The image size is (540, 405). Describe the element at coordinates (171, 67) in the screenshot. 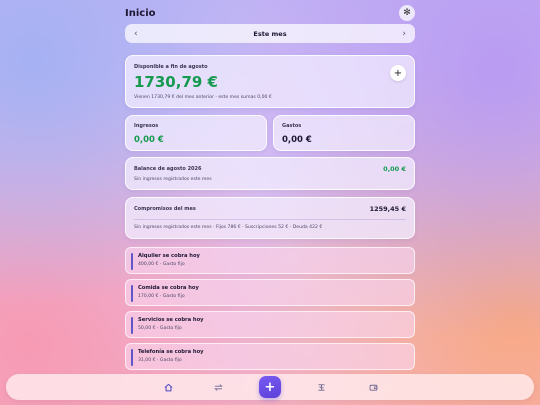

I see `available-label: Disponible a fin de agosto` at that location.